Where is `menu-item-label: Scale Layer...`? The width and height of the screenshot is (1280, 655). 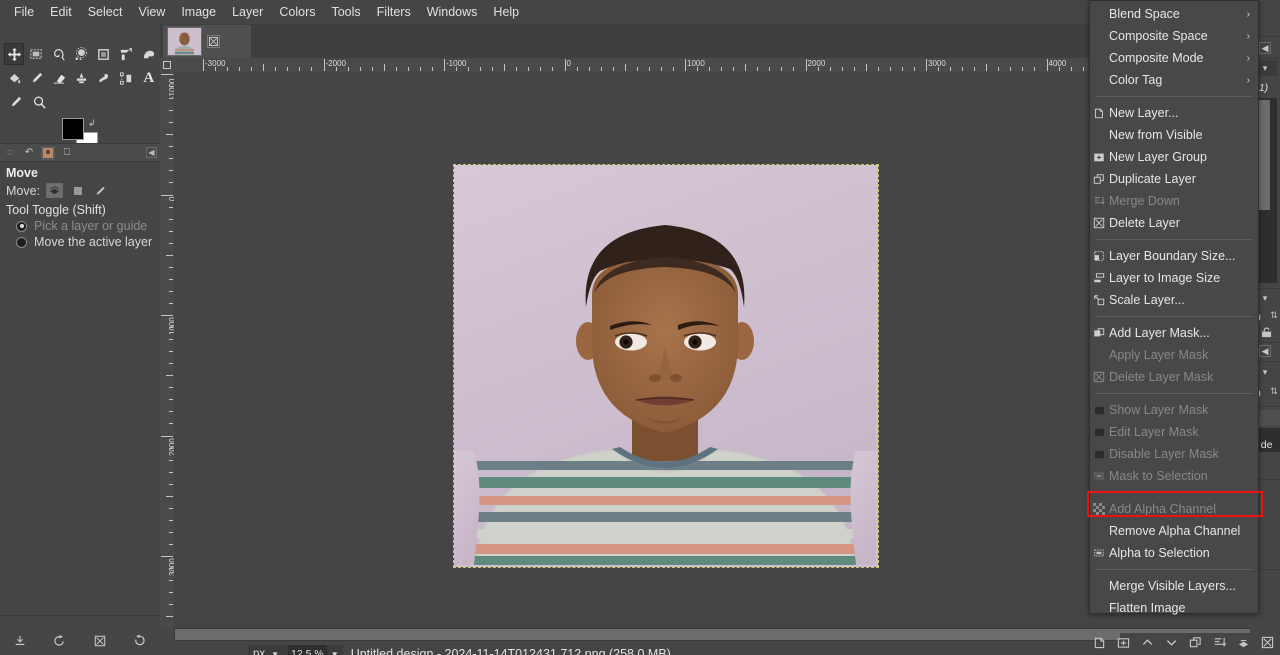 menu-item-label: Scale Layer... is located at coordinates (1147, 300).